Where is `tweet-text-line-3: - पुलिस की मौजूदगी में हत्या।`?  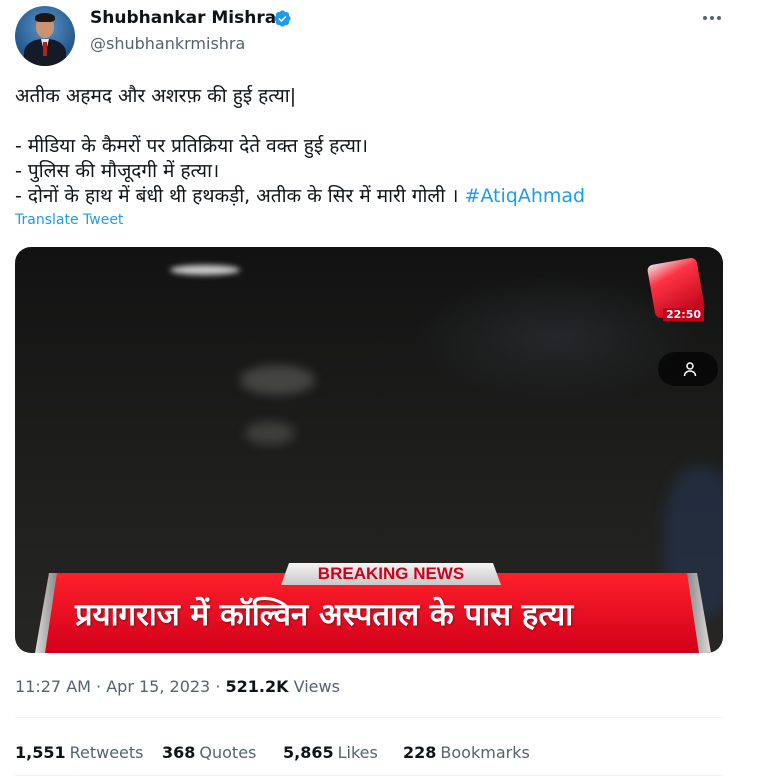
tweet-text-line-3: - पुलिस की मौजूदगी में हत्या। is located at coordinates (117, 171).